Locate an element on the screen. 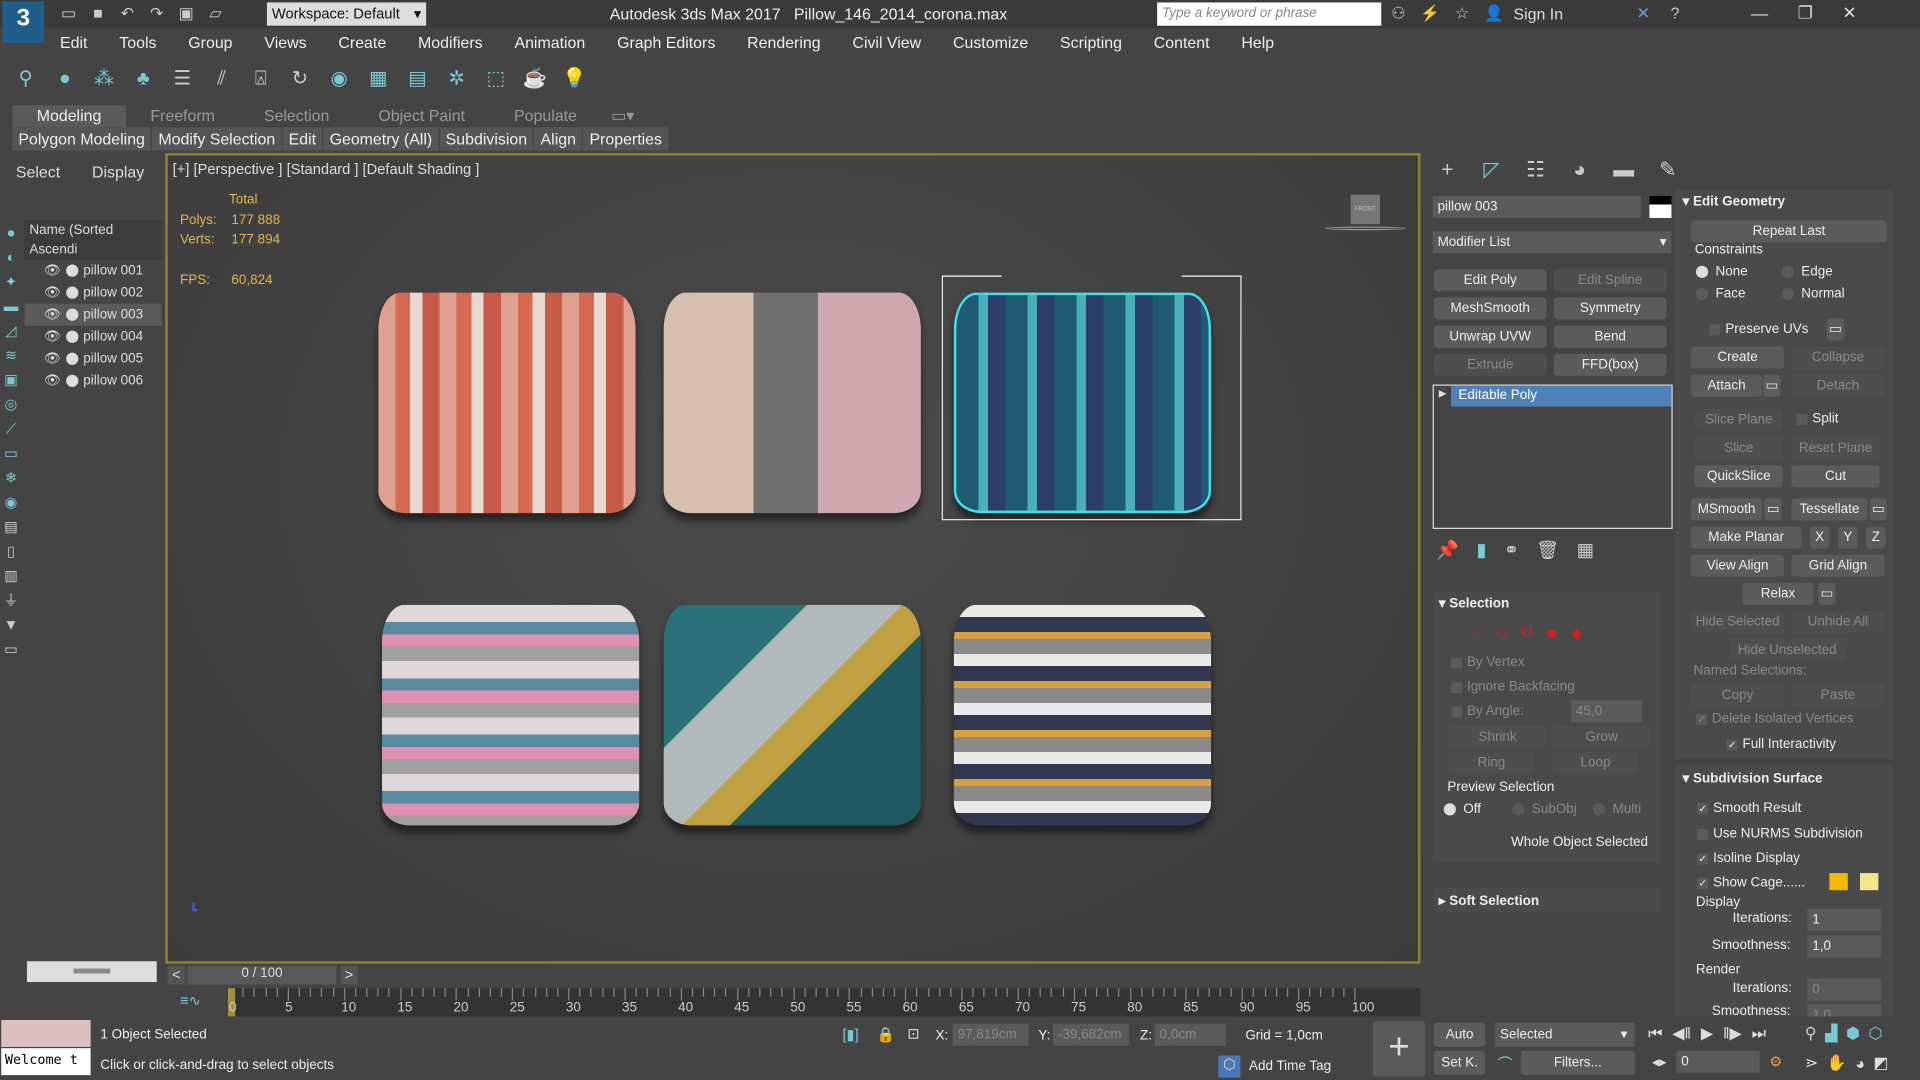 Image resolution: width=1920 pixels, height=1080 pixels. bone-filter-icon: ⟋ is located at coordinates (11, 428).